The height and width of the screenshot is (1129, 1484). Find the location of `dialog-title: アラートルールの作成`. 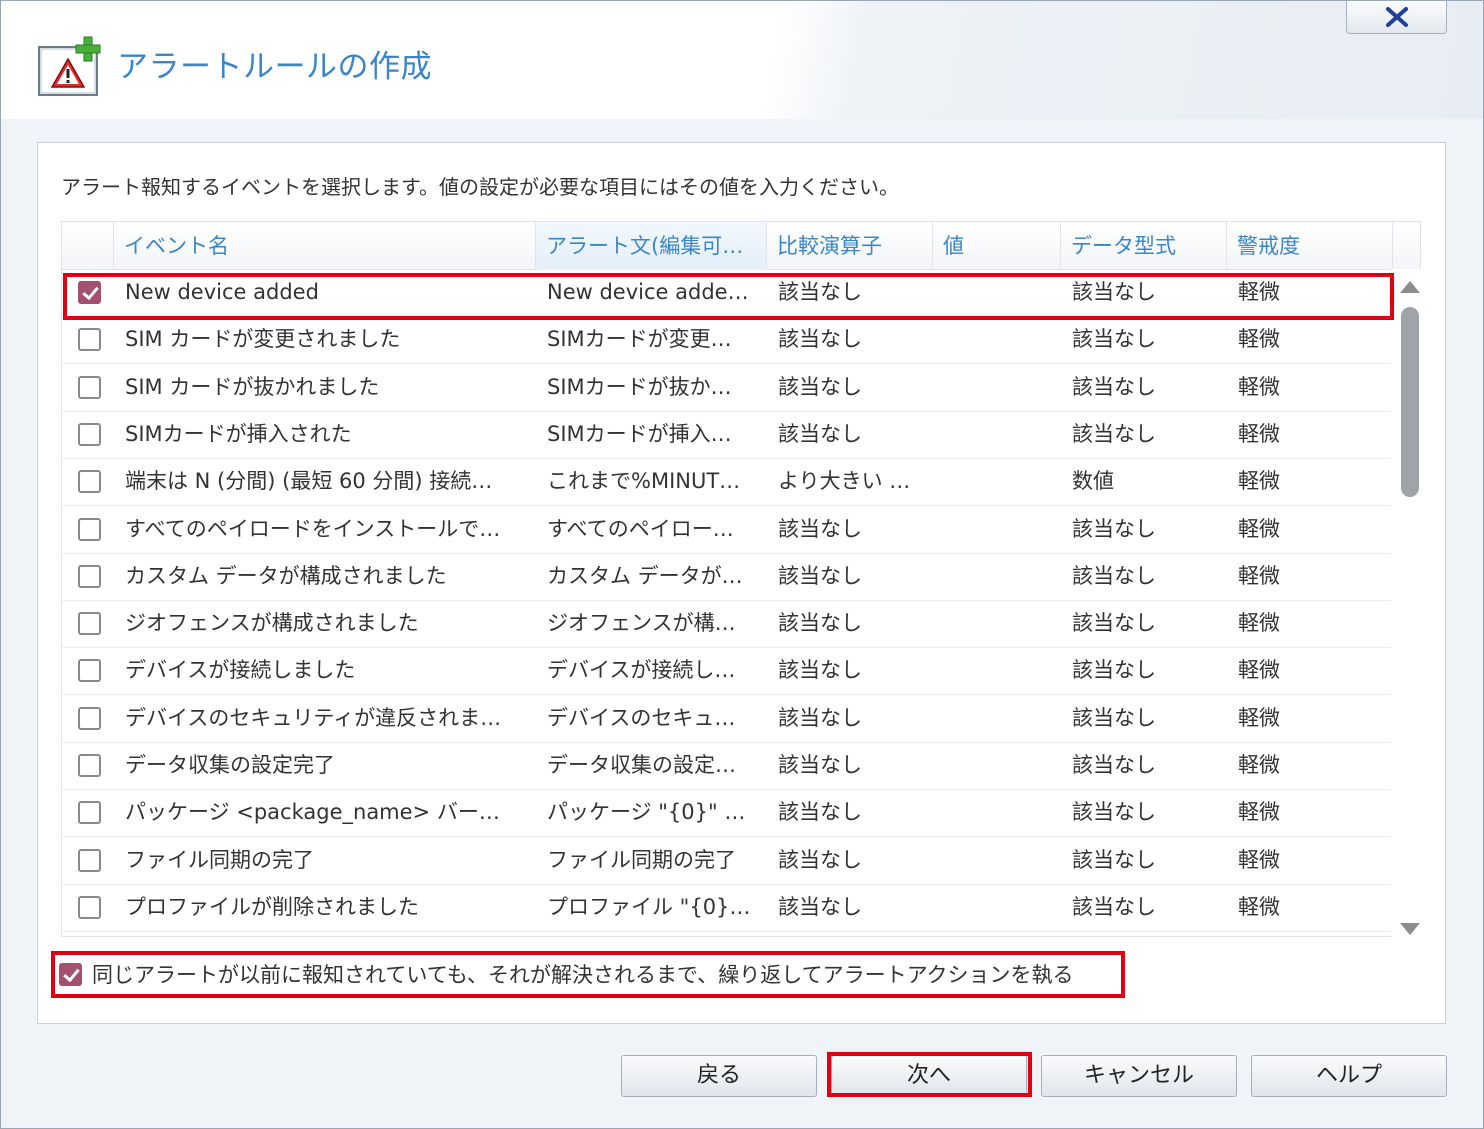

dialog-title: アラートルールの作成 is located at coordinates (274, 67).